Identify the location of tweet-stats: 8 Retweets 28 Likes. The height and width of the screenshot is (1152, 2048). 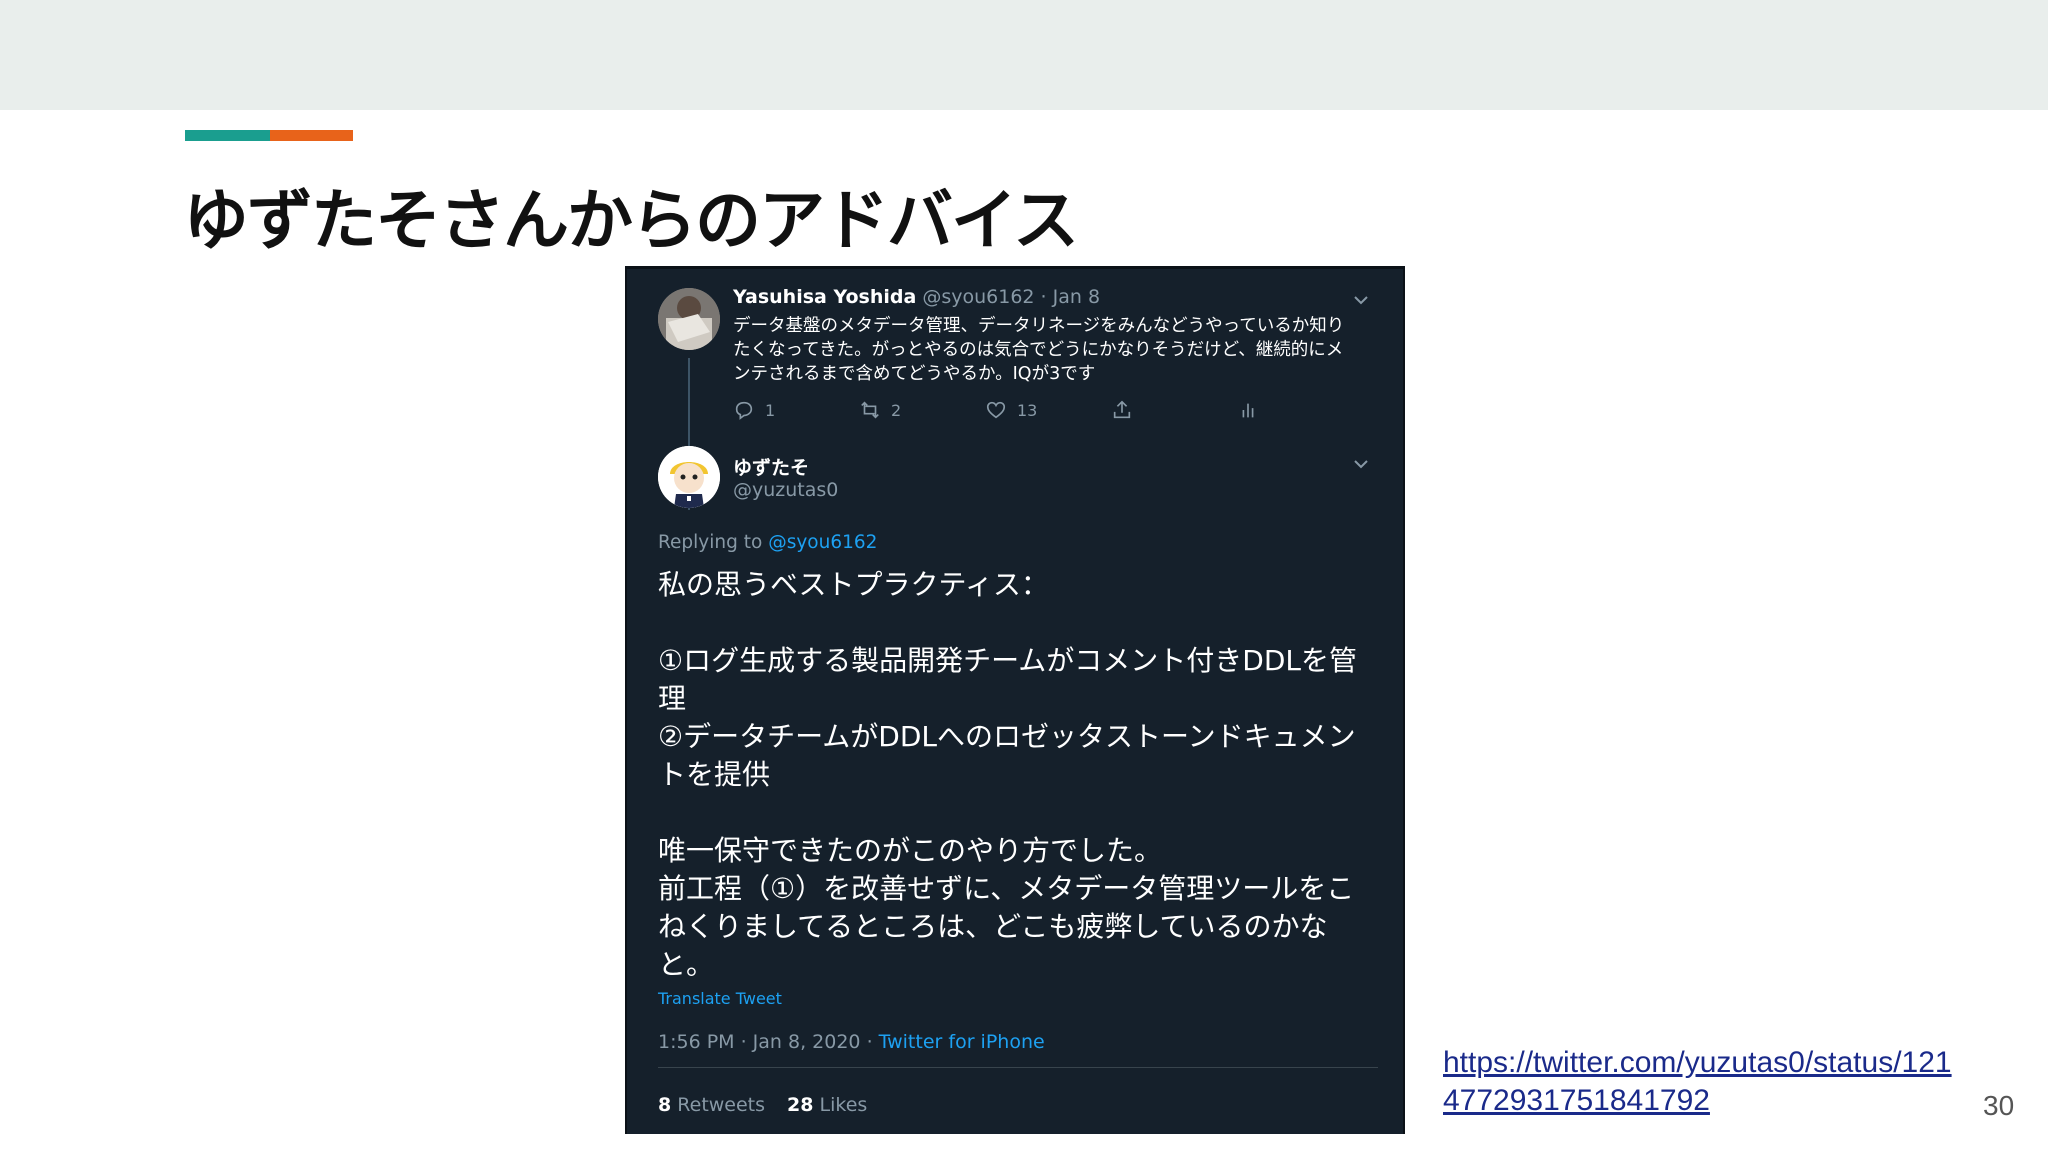
(762, 1105).